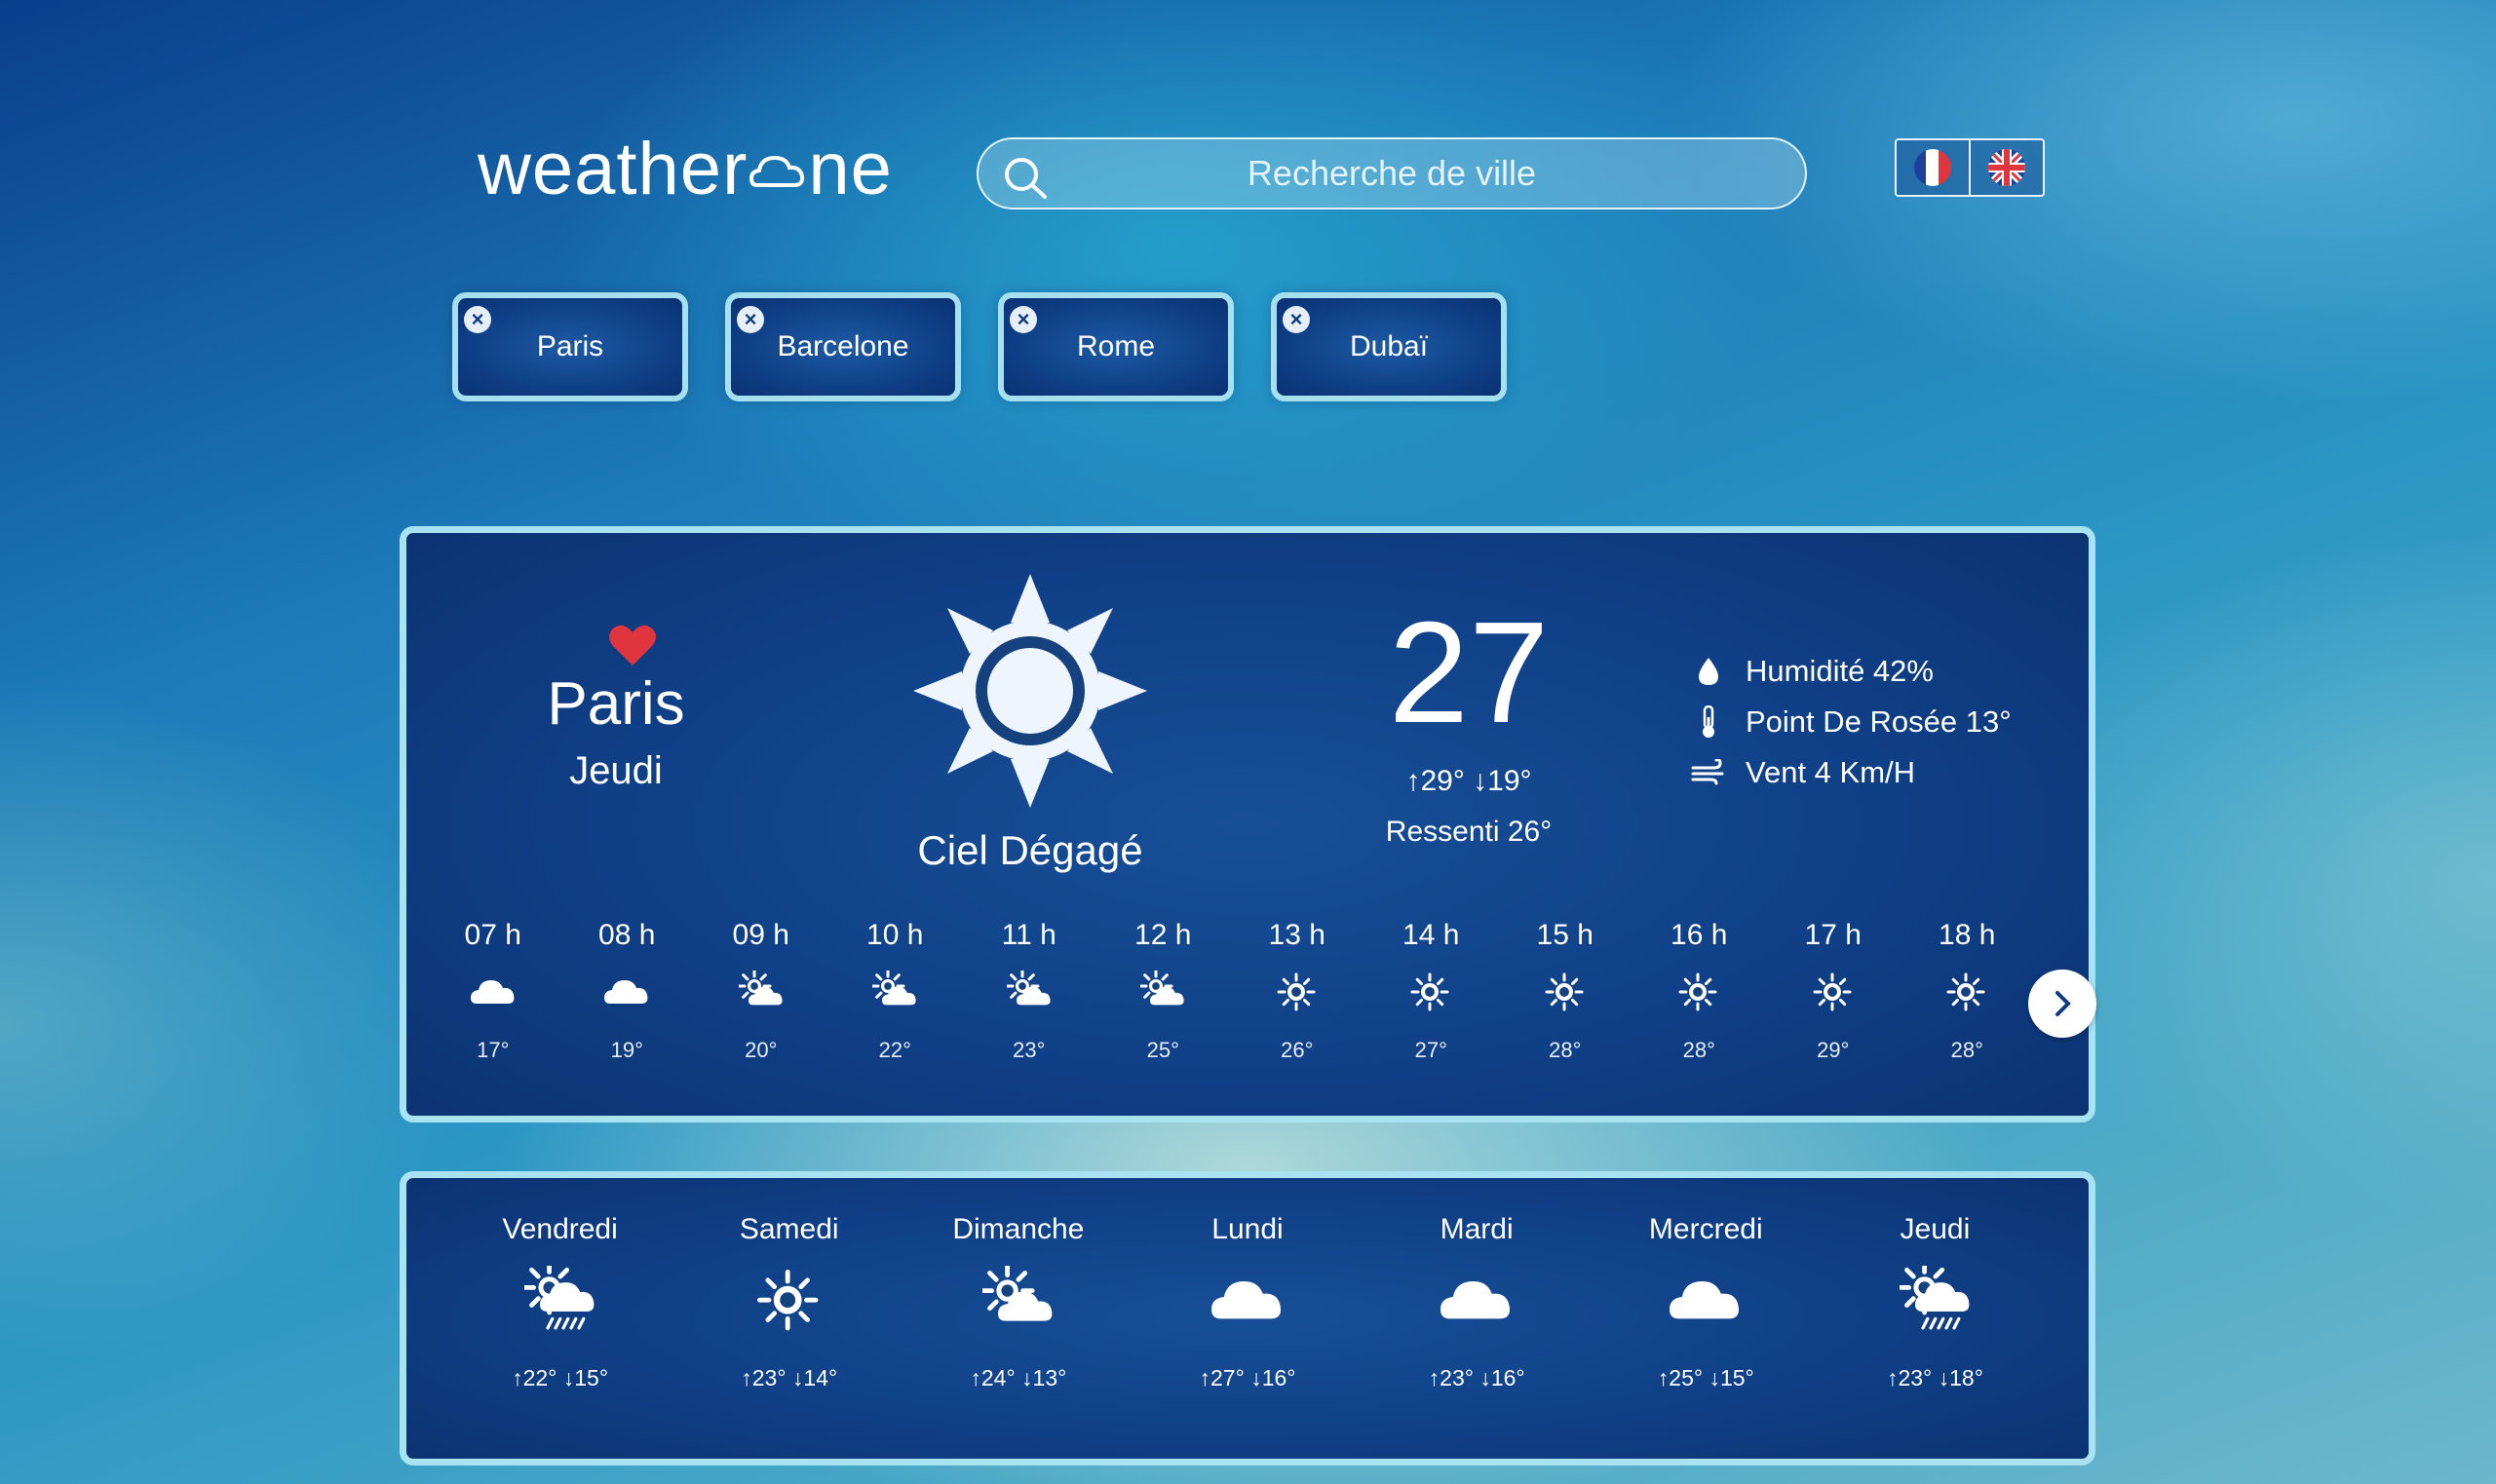 Image resolution: width=2496 pixels, height=1484 pixels. I want to click on hour-label: 15 h, so click(1565, 935).